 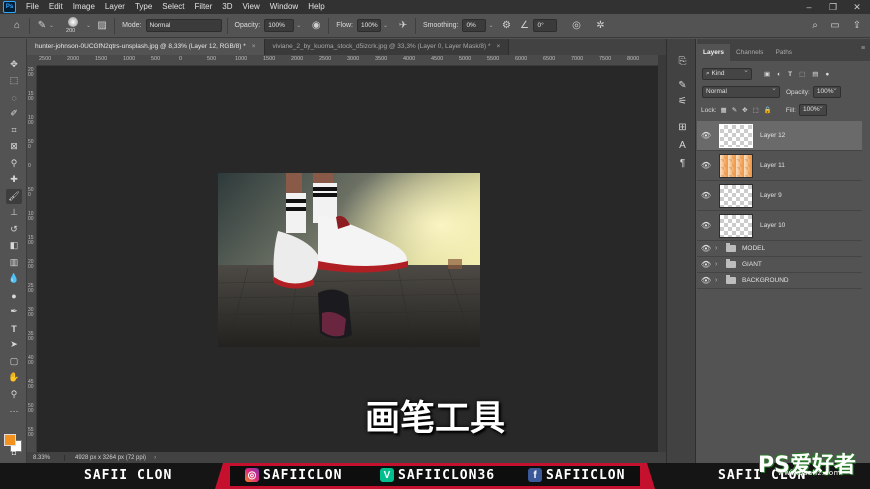 What do you see at coordinates (14, 229) in the screenshot?
I see `history-brush-icon: ↺` at bounding box center [14, 229].